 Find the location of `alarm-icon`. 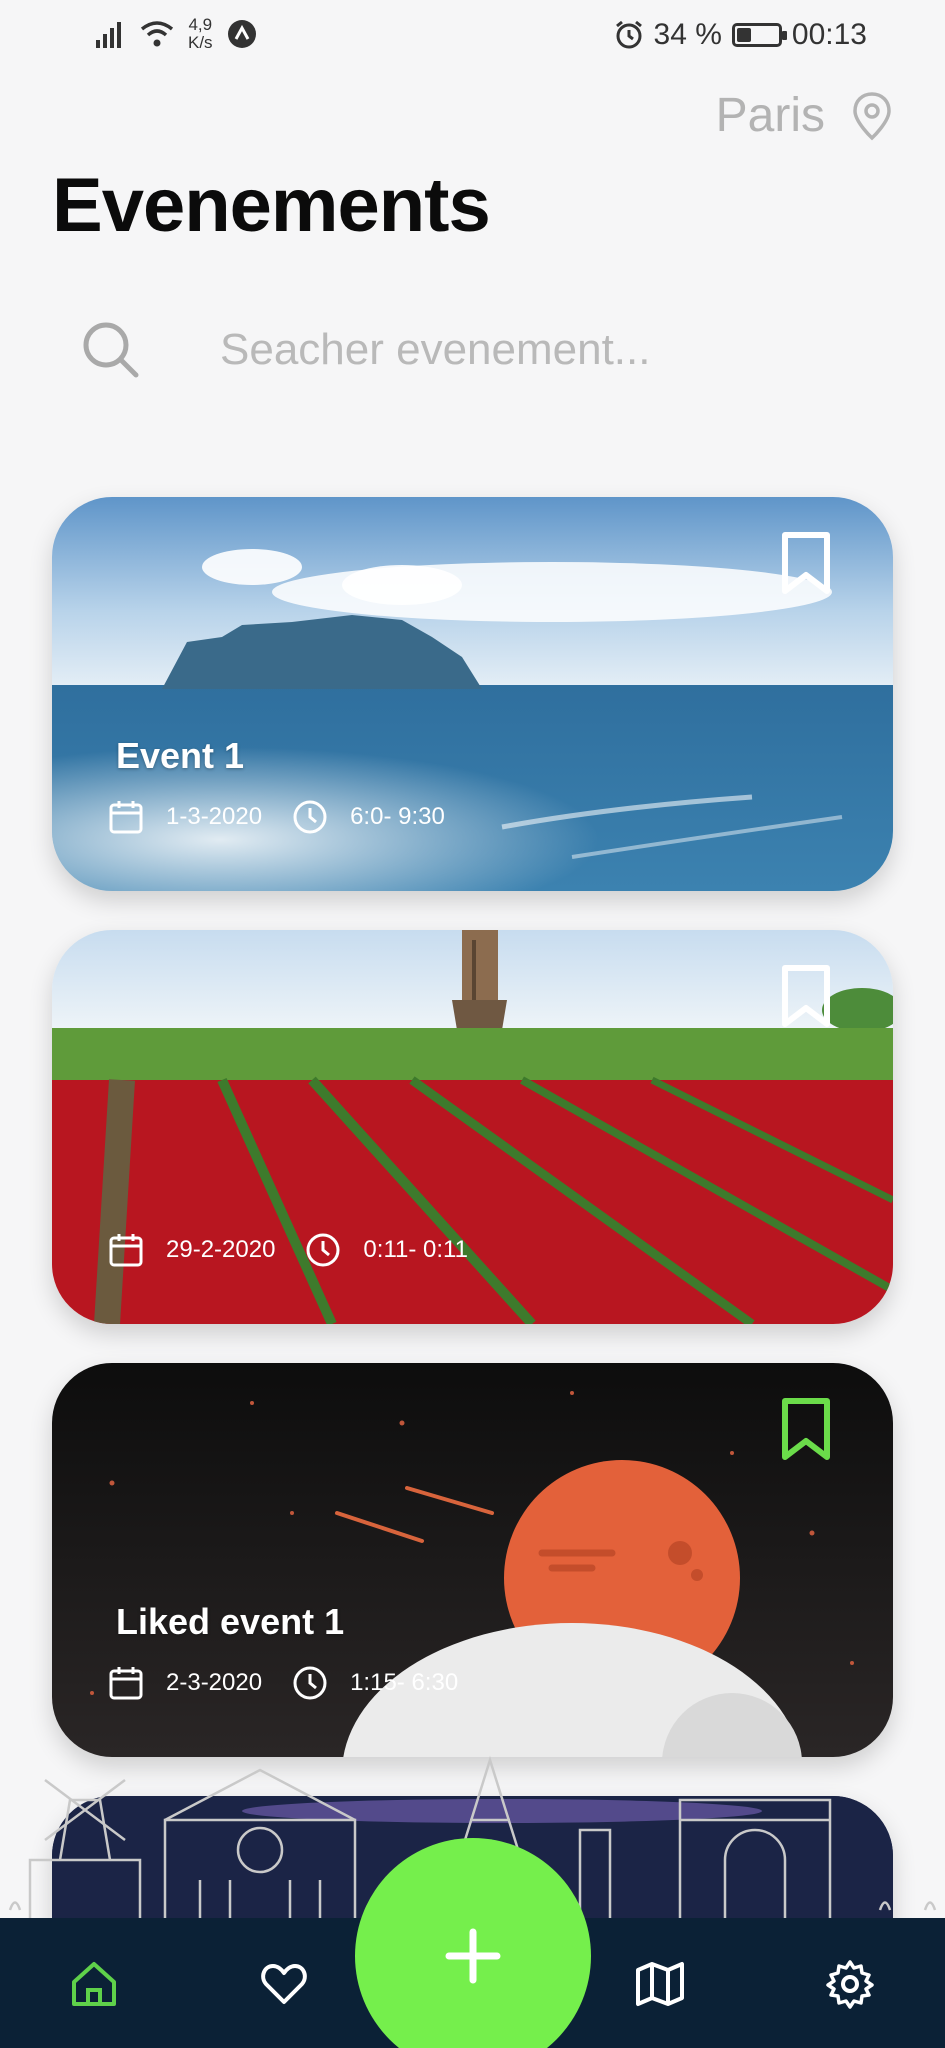

alarm-icon is located at coordinates (628, 34).